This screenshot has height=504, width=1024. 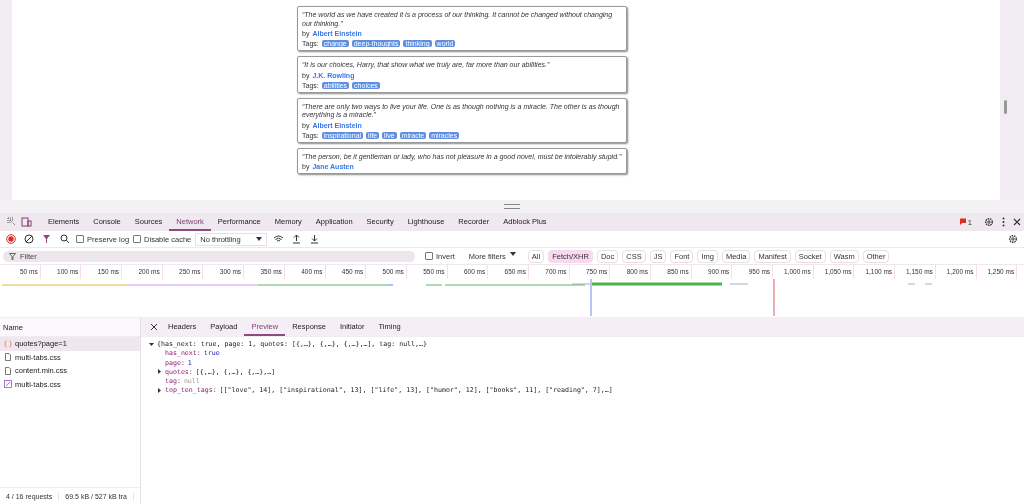 What do you see at coordinates (512, 206) in the screenshot?
I see `resize-handle` at bounding box center [512, 206].